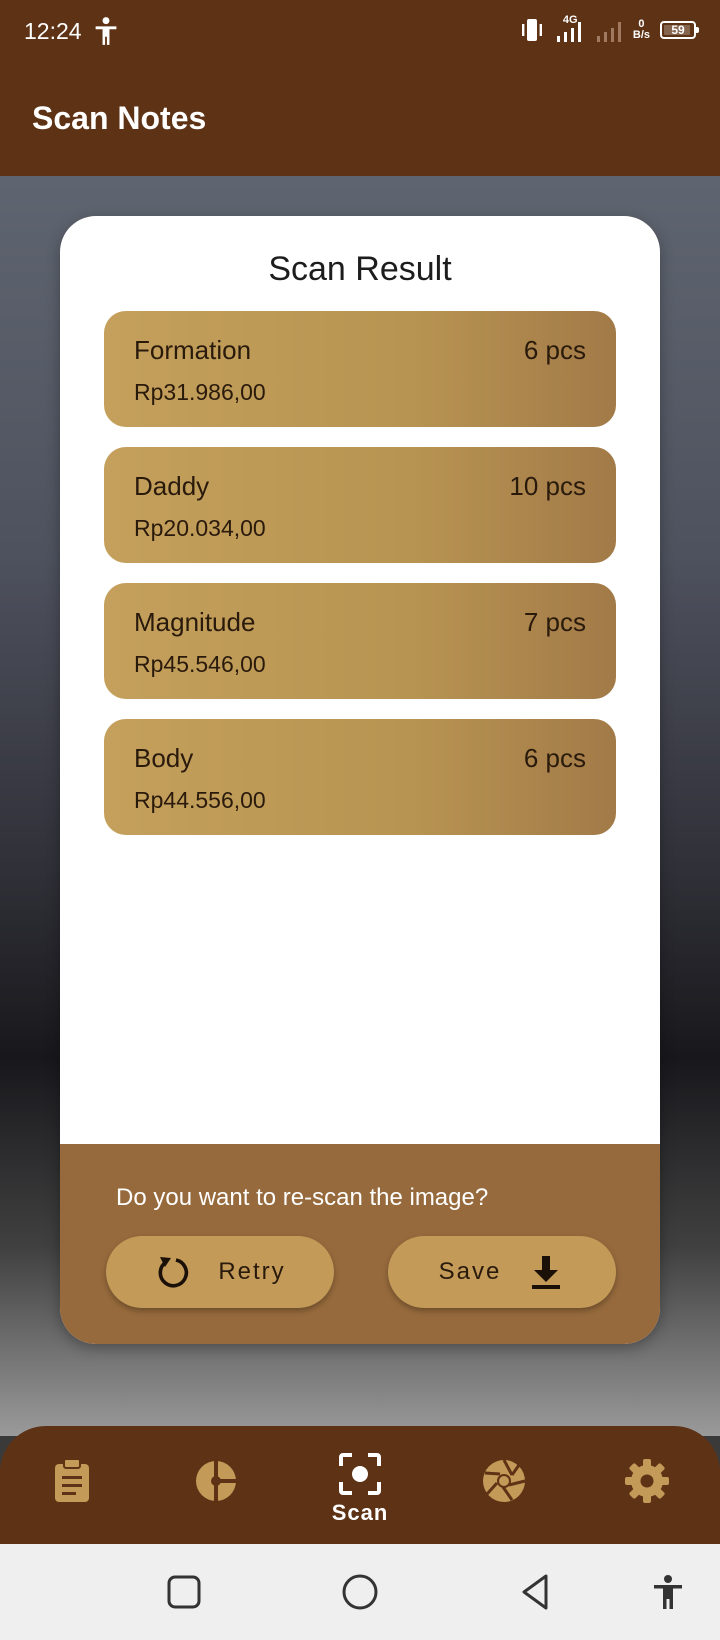 This screenshot has height=1640, width=720. I want to click on battery-icon: 59, so click(679, 30).